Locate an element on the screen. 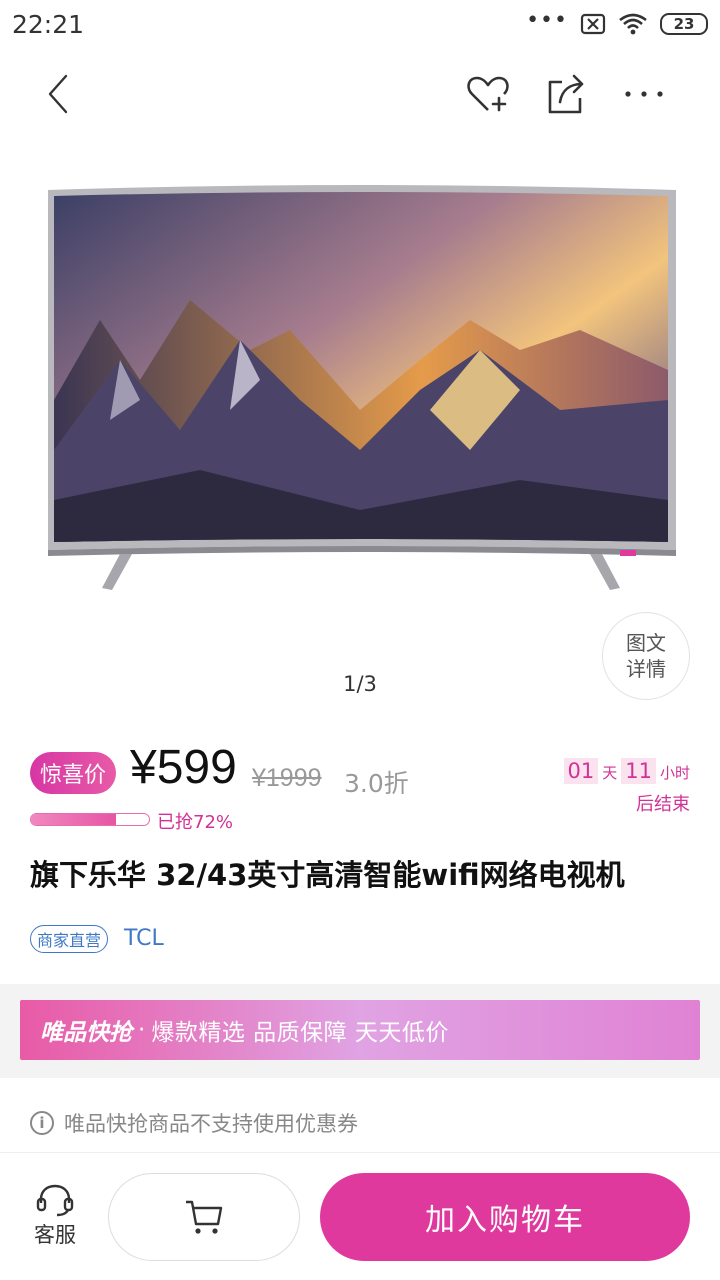 This screenshot has width=720, height=1280. favorite-add-icon is located at coordinates (489, 94).